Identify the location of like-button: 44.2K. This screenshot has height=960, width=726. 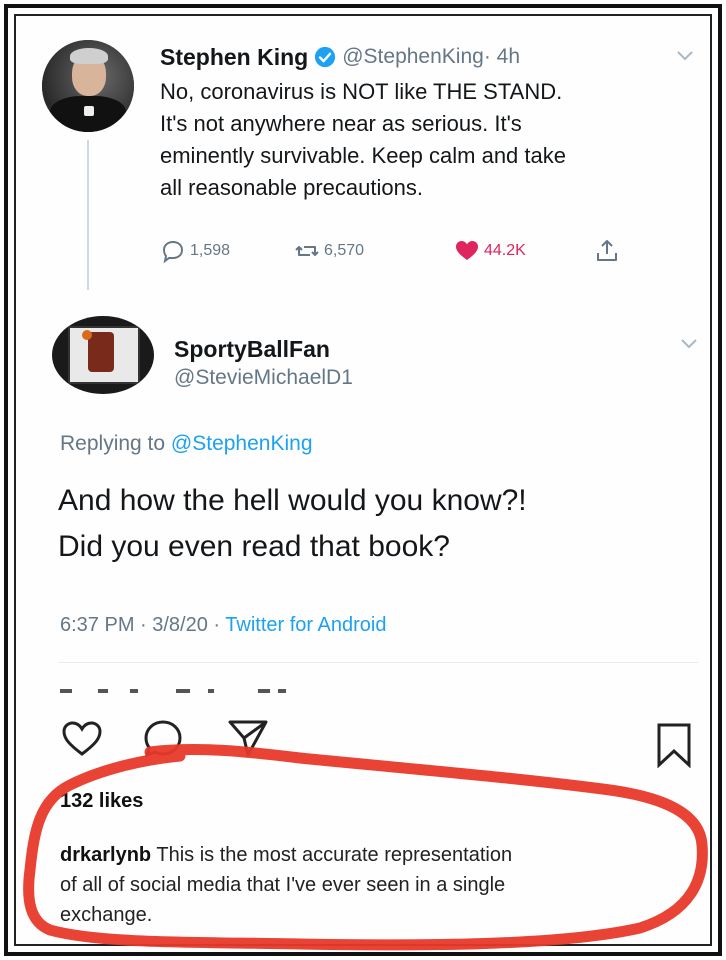
(490, 251).